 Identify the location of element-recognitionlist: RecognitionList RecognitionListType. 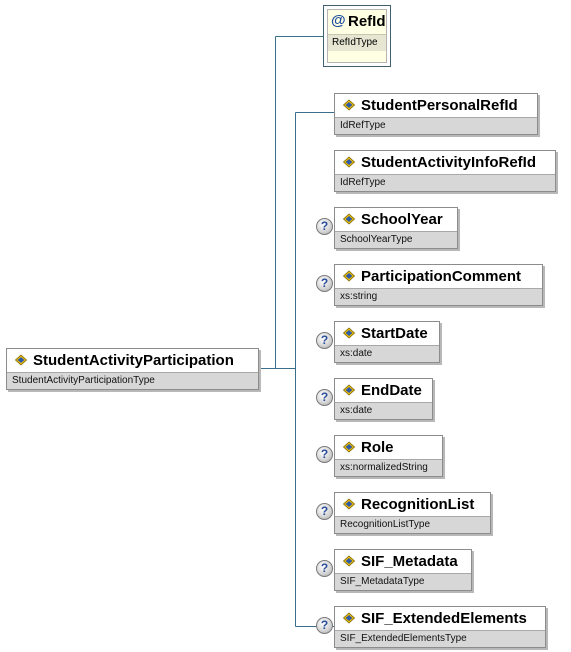
(412, 513).